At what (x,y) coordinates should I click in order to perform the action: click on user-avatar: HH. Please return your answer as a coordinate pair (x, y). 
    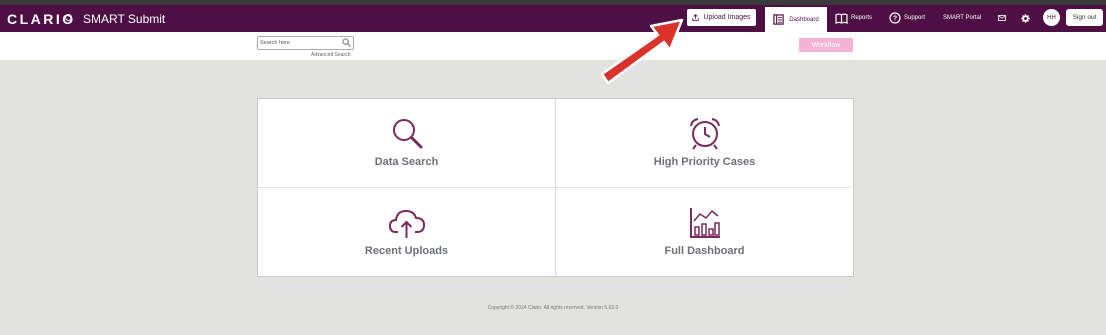
    Looking at the image, I should click on (1051, 17).